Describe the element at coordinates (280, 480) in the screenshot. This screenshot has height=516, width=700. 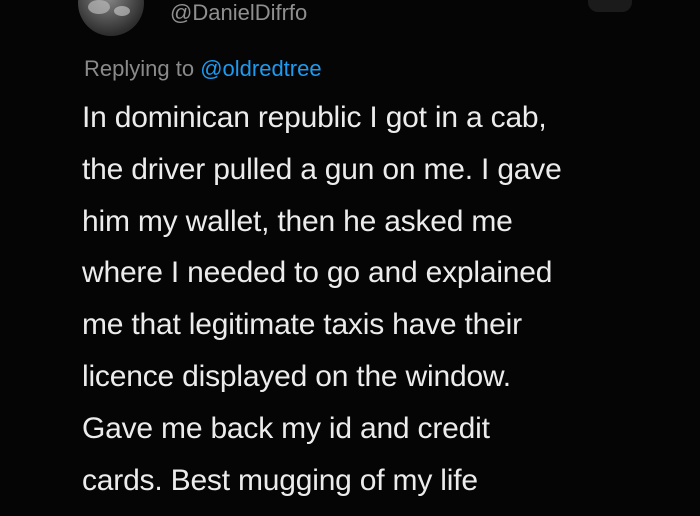
I see `tweet-text-line: cards. Best mugging of my life` at that location.